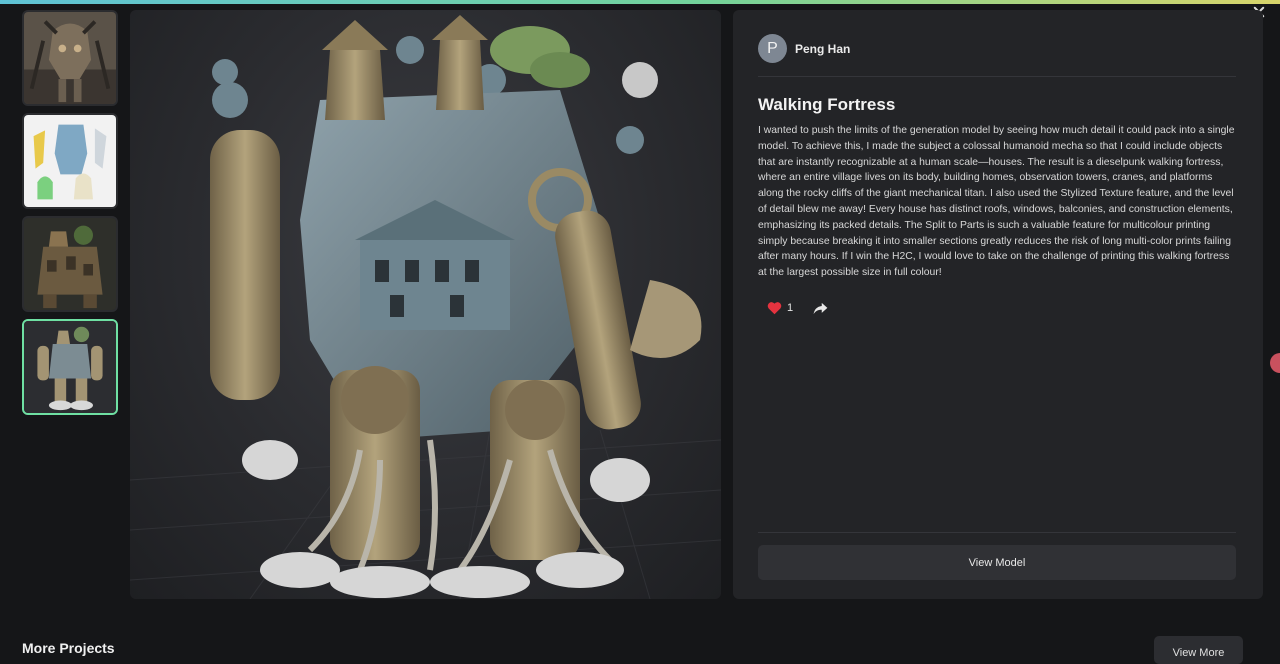 The height and width of the screenshot is (664, 1280). I want to click on thumbnail-mech-predator, so click(70, 58).